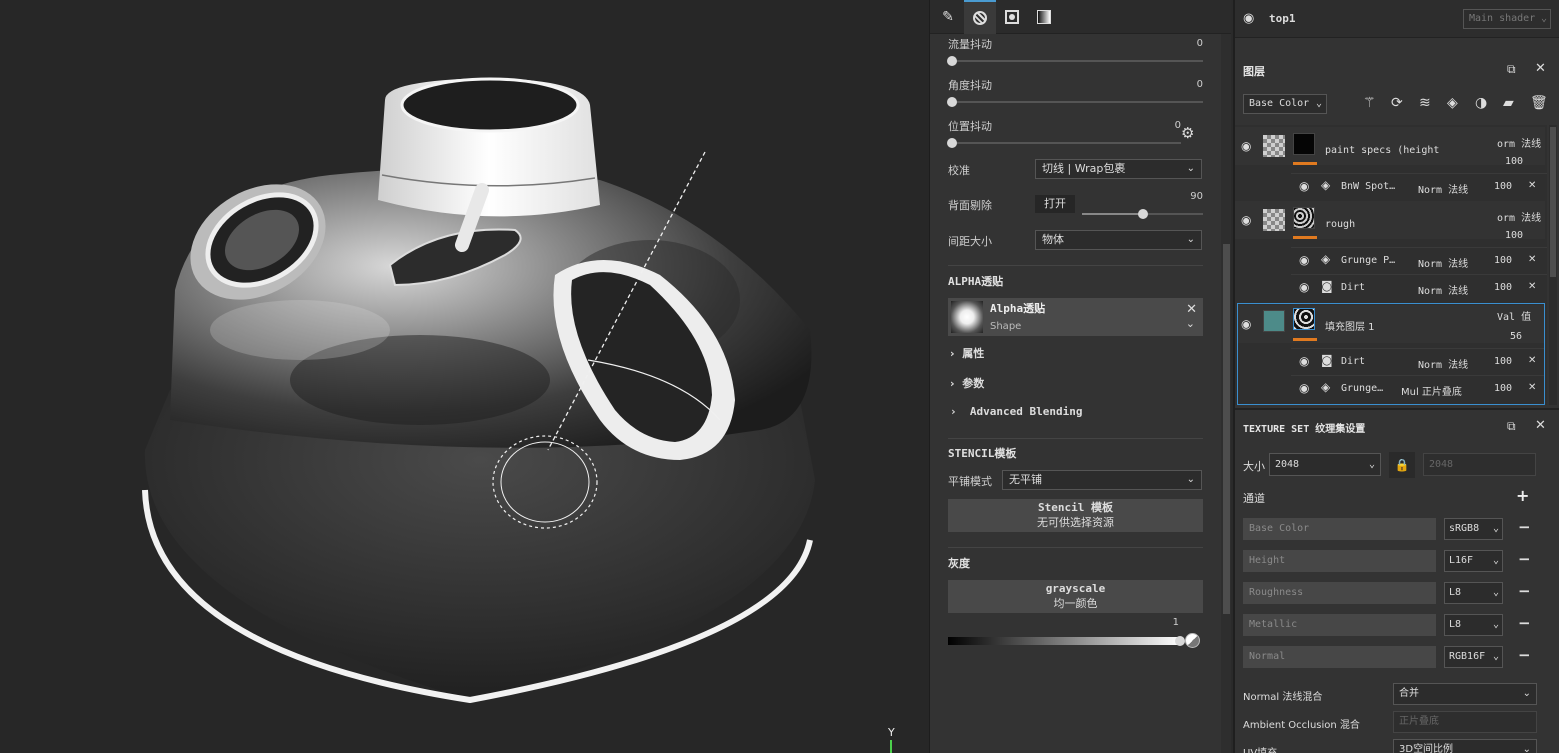 This screenshot has width=1559, height=753. Describe the element at coordinates (1176, 622) in the screenshot. I see `gray-value: 1` at that location.